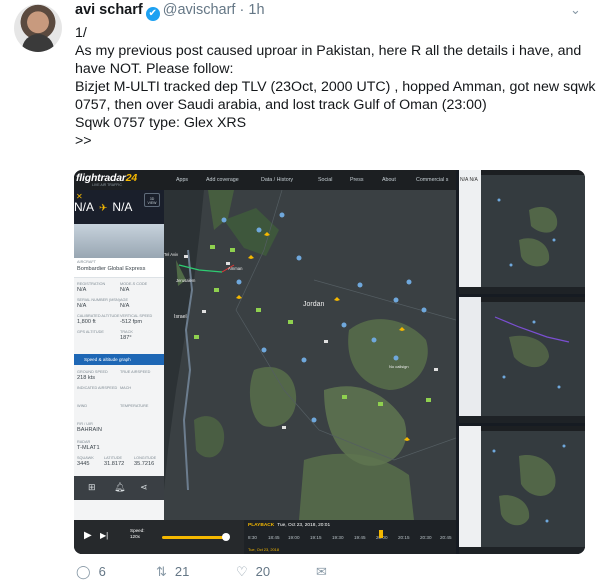  Describe the element at coordinates (381, 534) in the screenshot. I see `timeline-cursor` at that location.